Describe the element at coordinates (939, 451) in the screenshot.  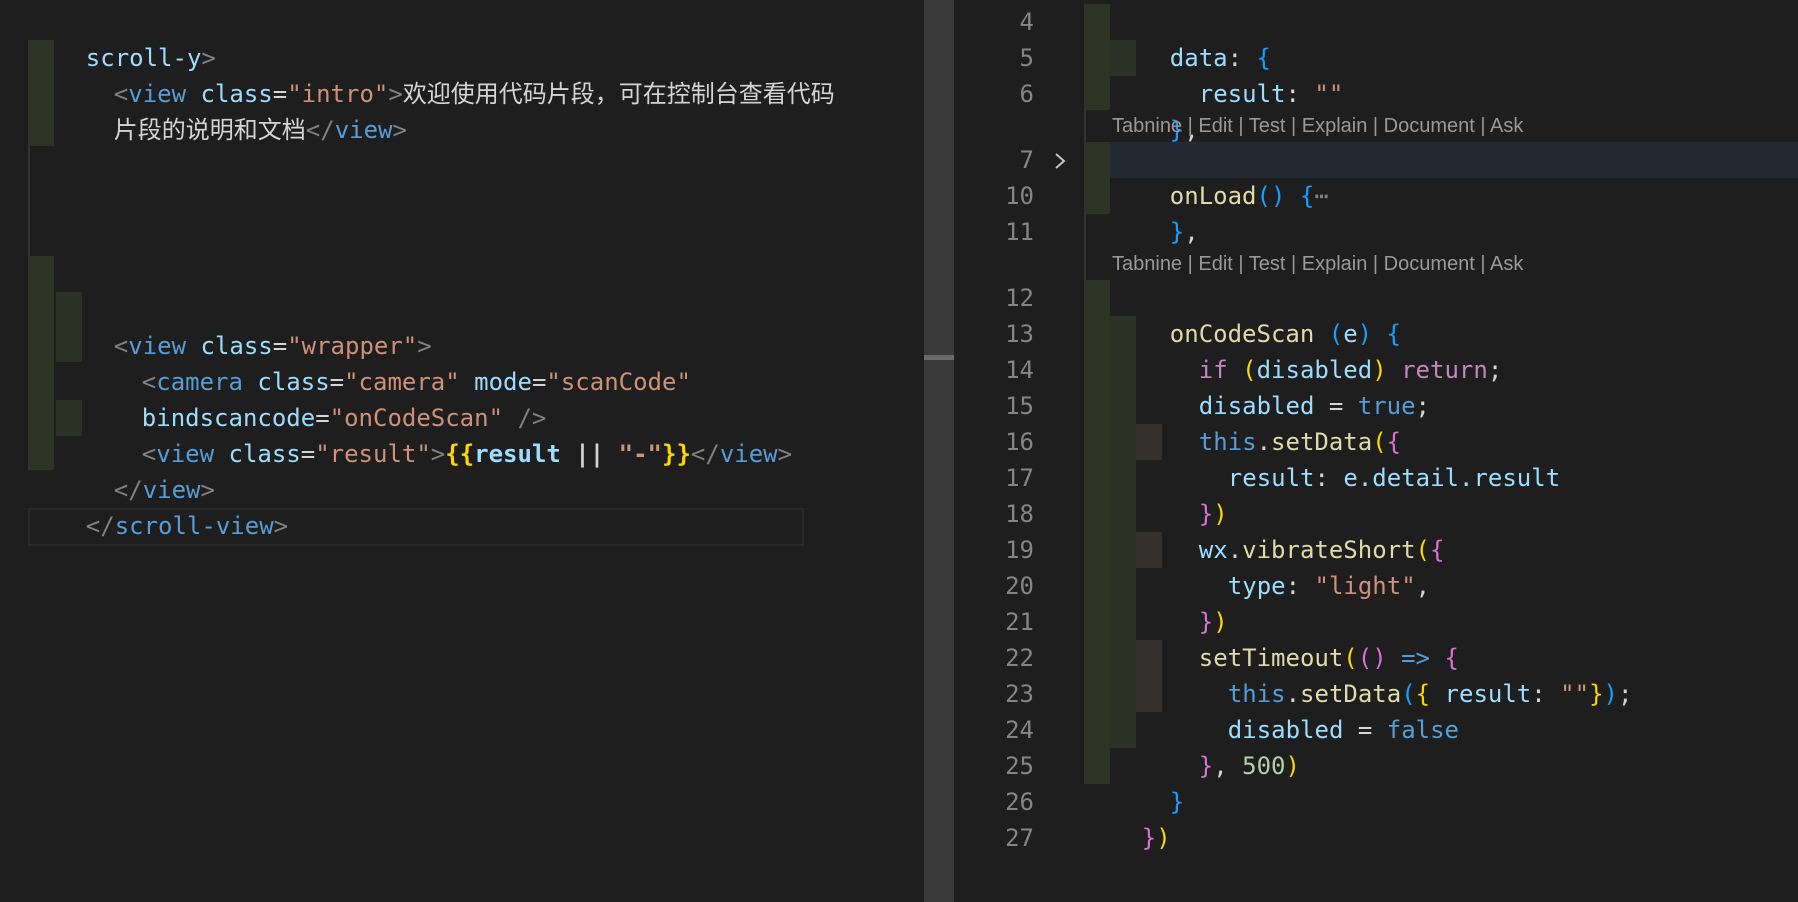
I see `pane-divider-scrollbar` at that location.